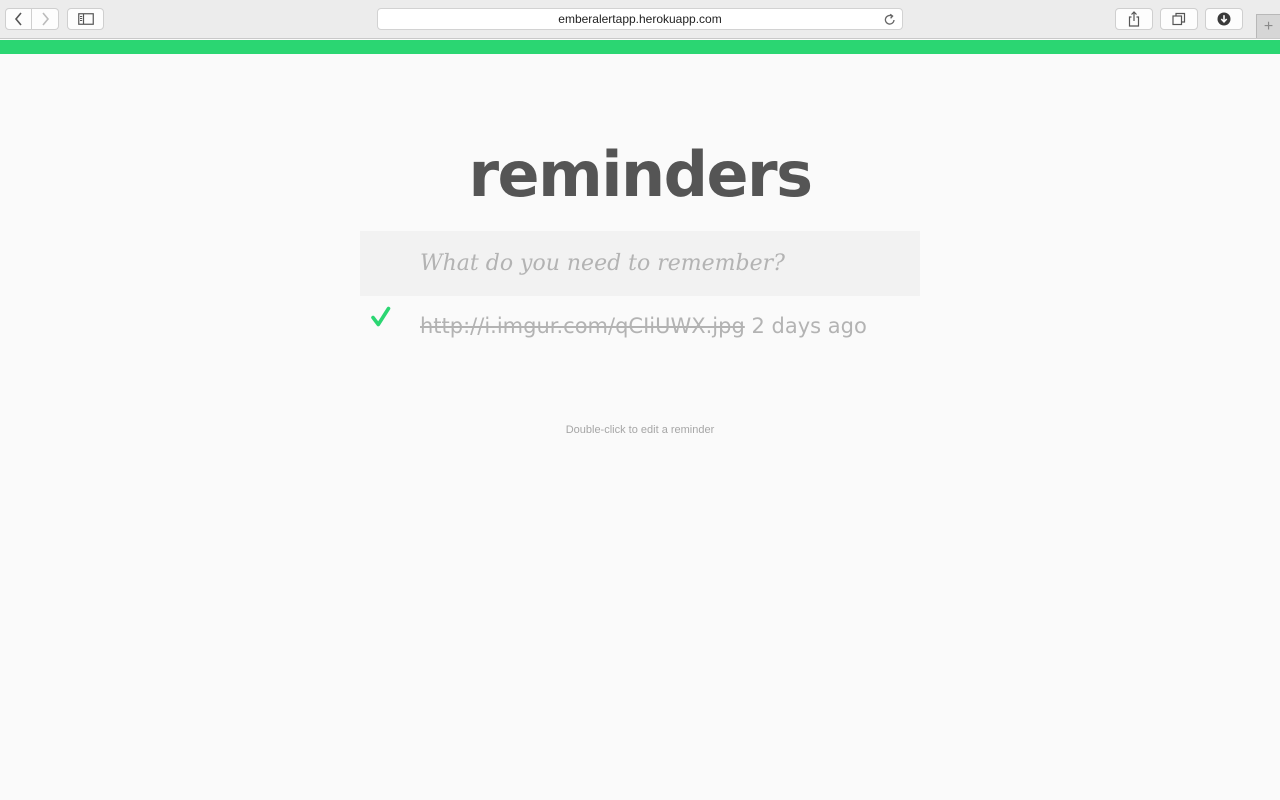 This screenshot has height=800, width=1280. I want to click on share-button, so click(1134, 19).